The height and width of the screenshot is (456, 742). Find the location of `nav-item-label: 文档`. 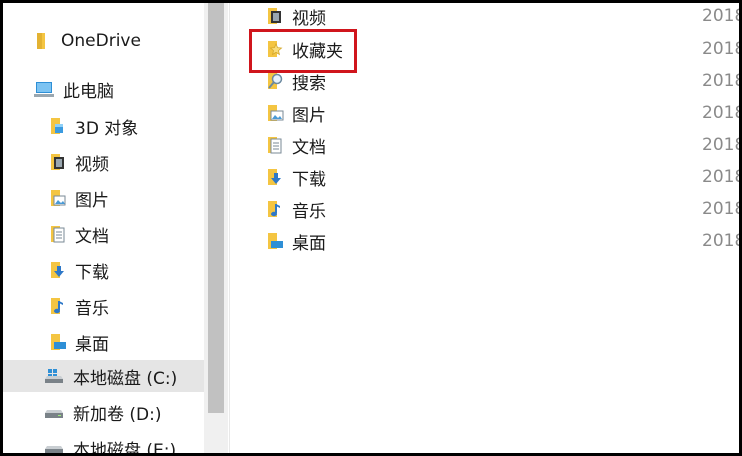

nav-item-label: 文档 is located at coordinates (92, 236).